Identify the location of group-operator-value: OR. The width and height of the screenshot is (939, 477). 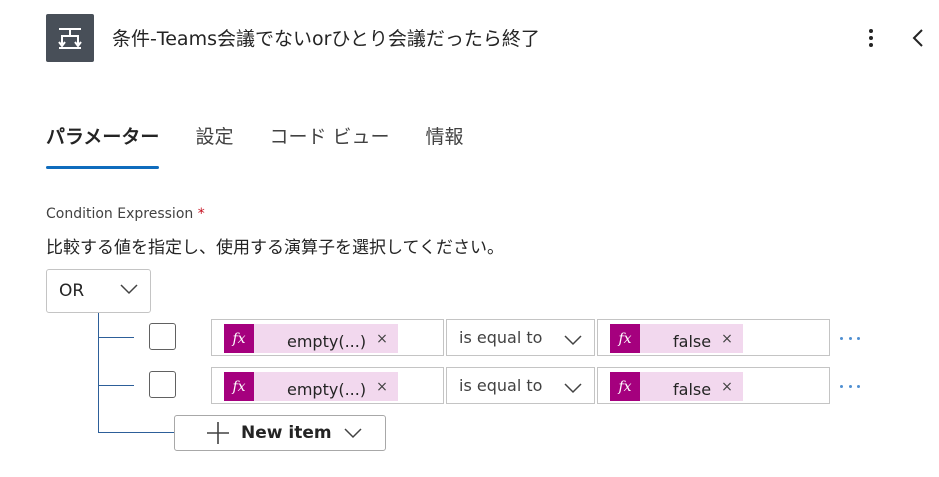
(72, 291).